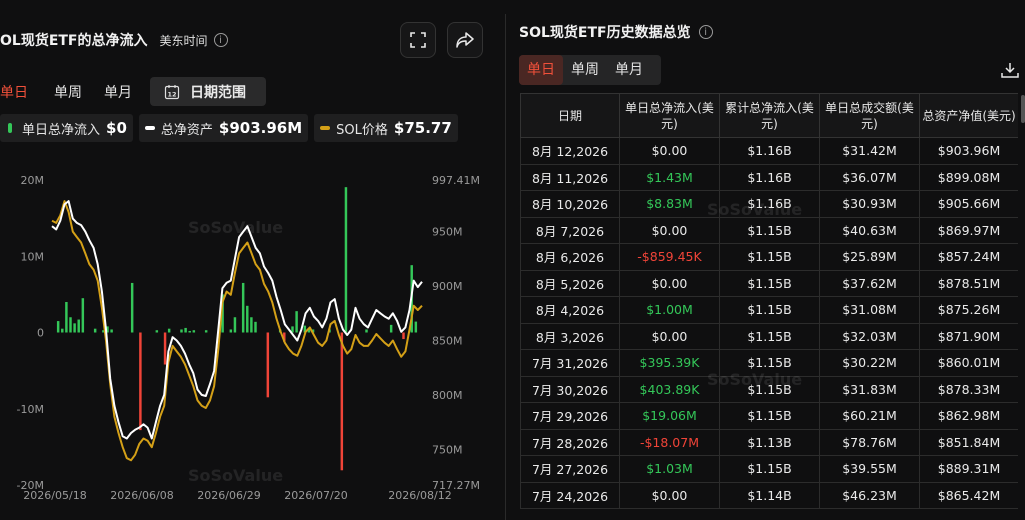 The width and height of the screenshot is (1025, 520). I want to click on legend-net-inflow: 单日总净流入 $0, so click(66, 128).